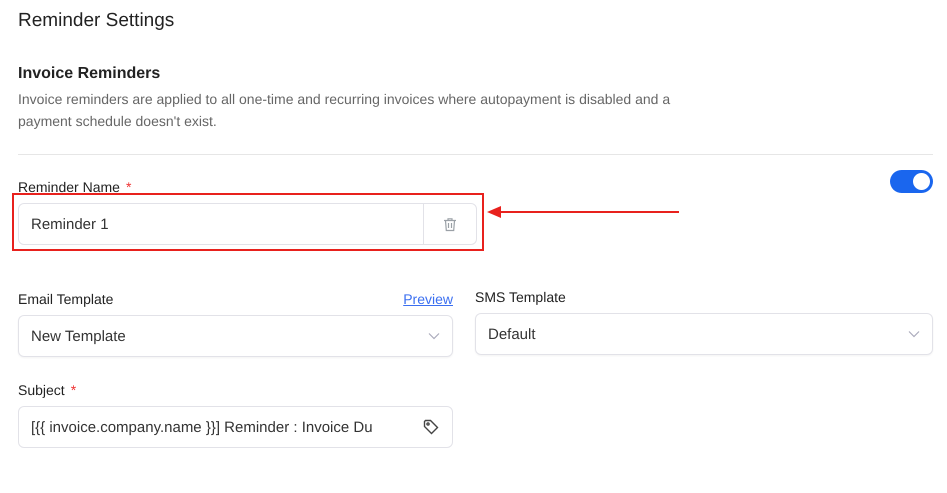  What do you see at coordinates (911, 181) in the screenshot?
I see `toggle-switch` at bounding box center [911, 181].